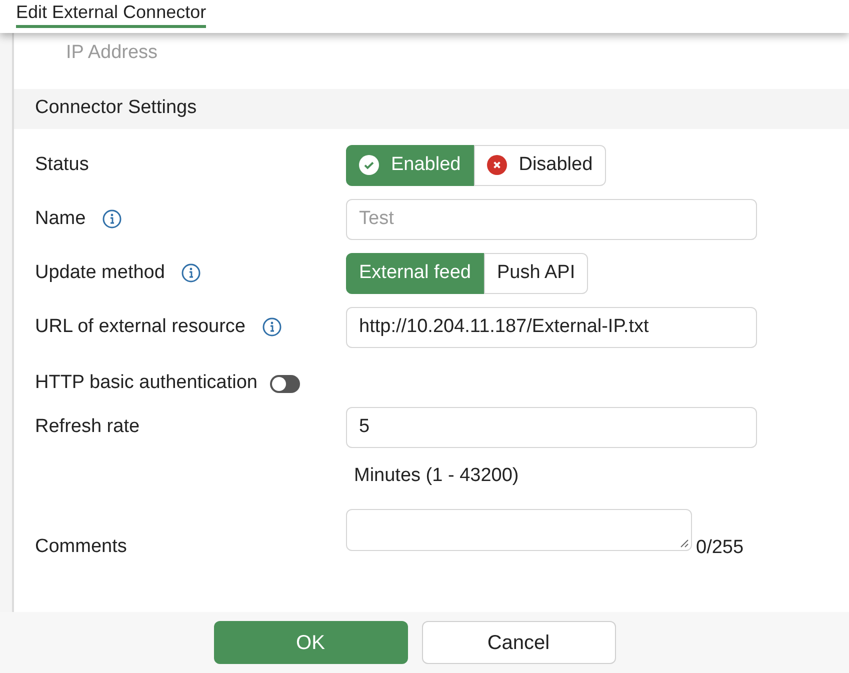 This screenshot has width=849, height=673. I want to click on field-label: Comments, so click(81, 547).